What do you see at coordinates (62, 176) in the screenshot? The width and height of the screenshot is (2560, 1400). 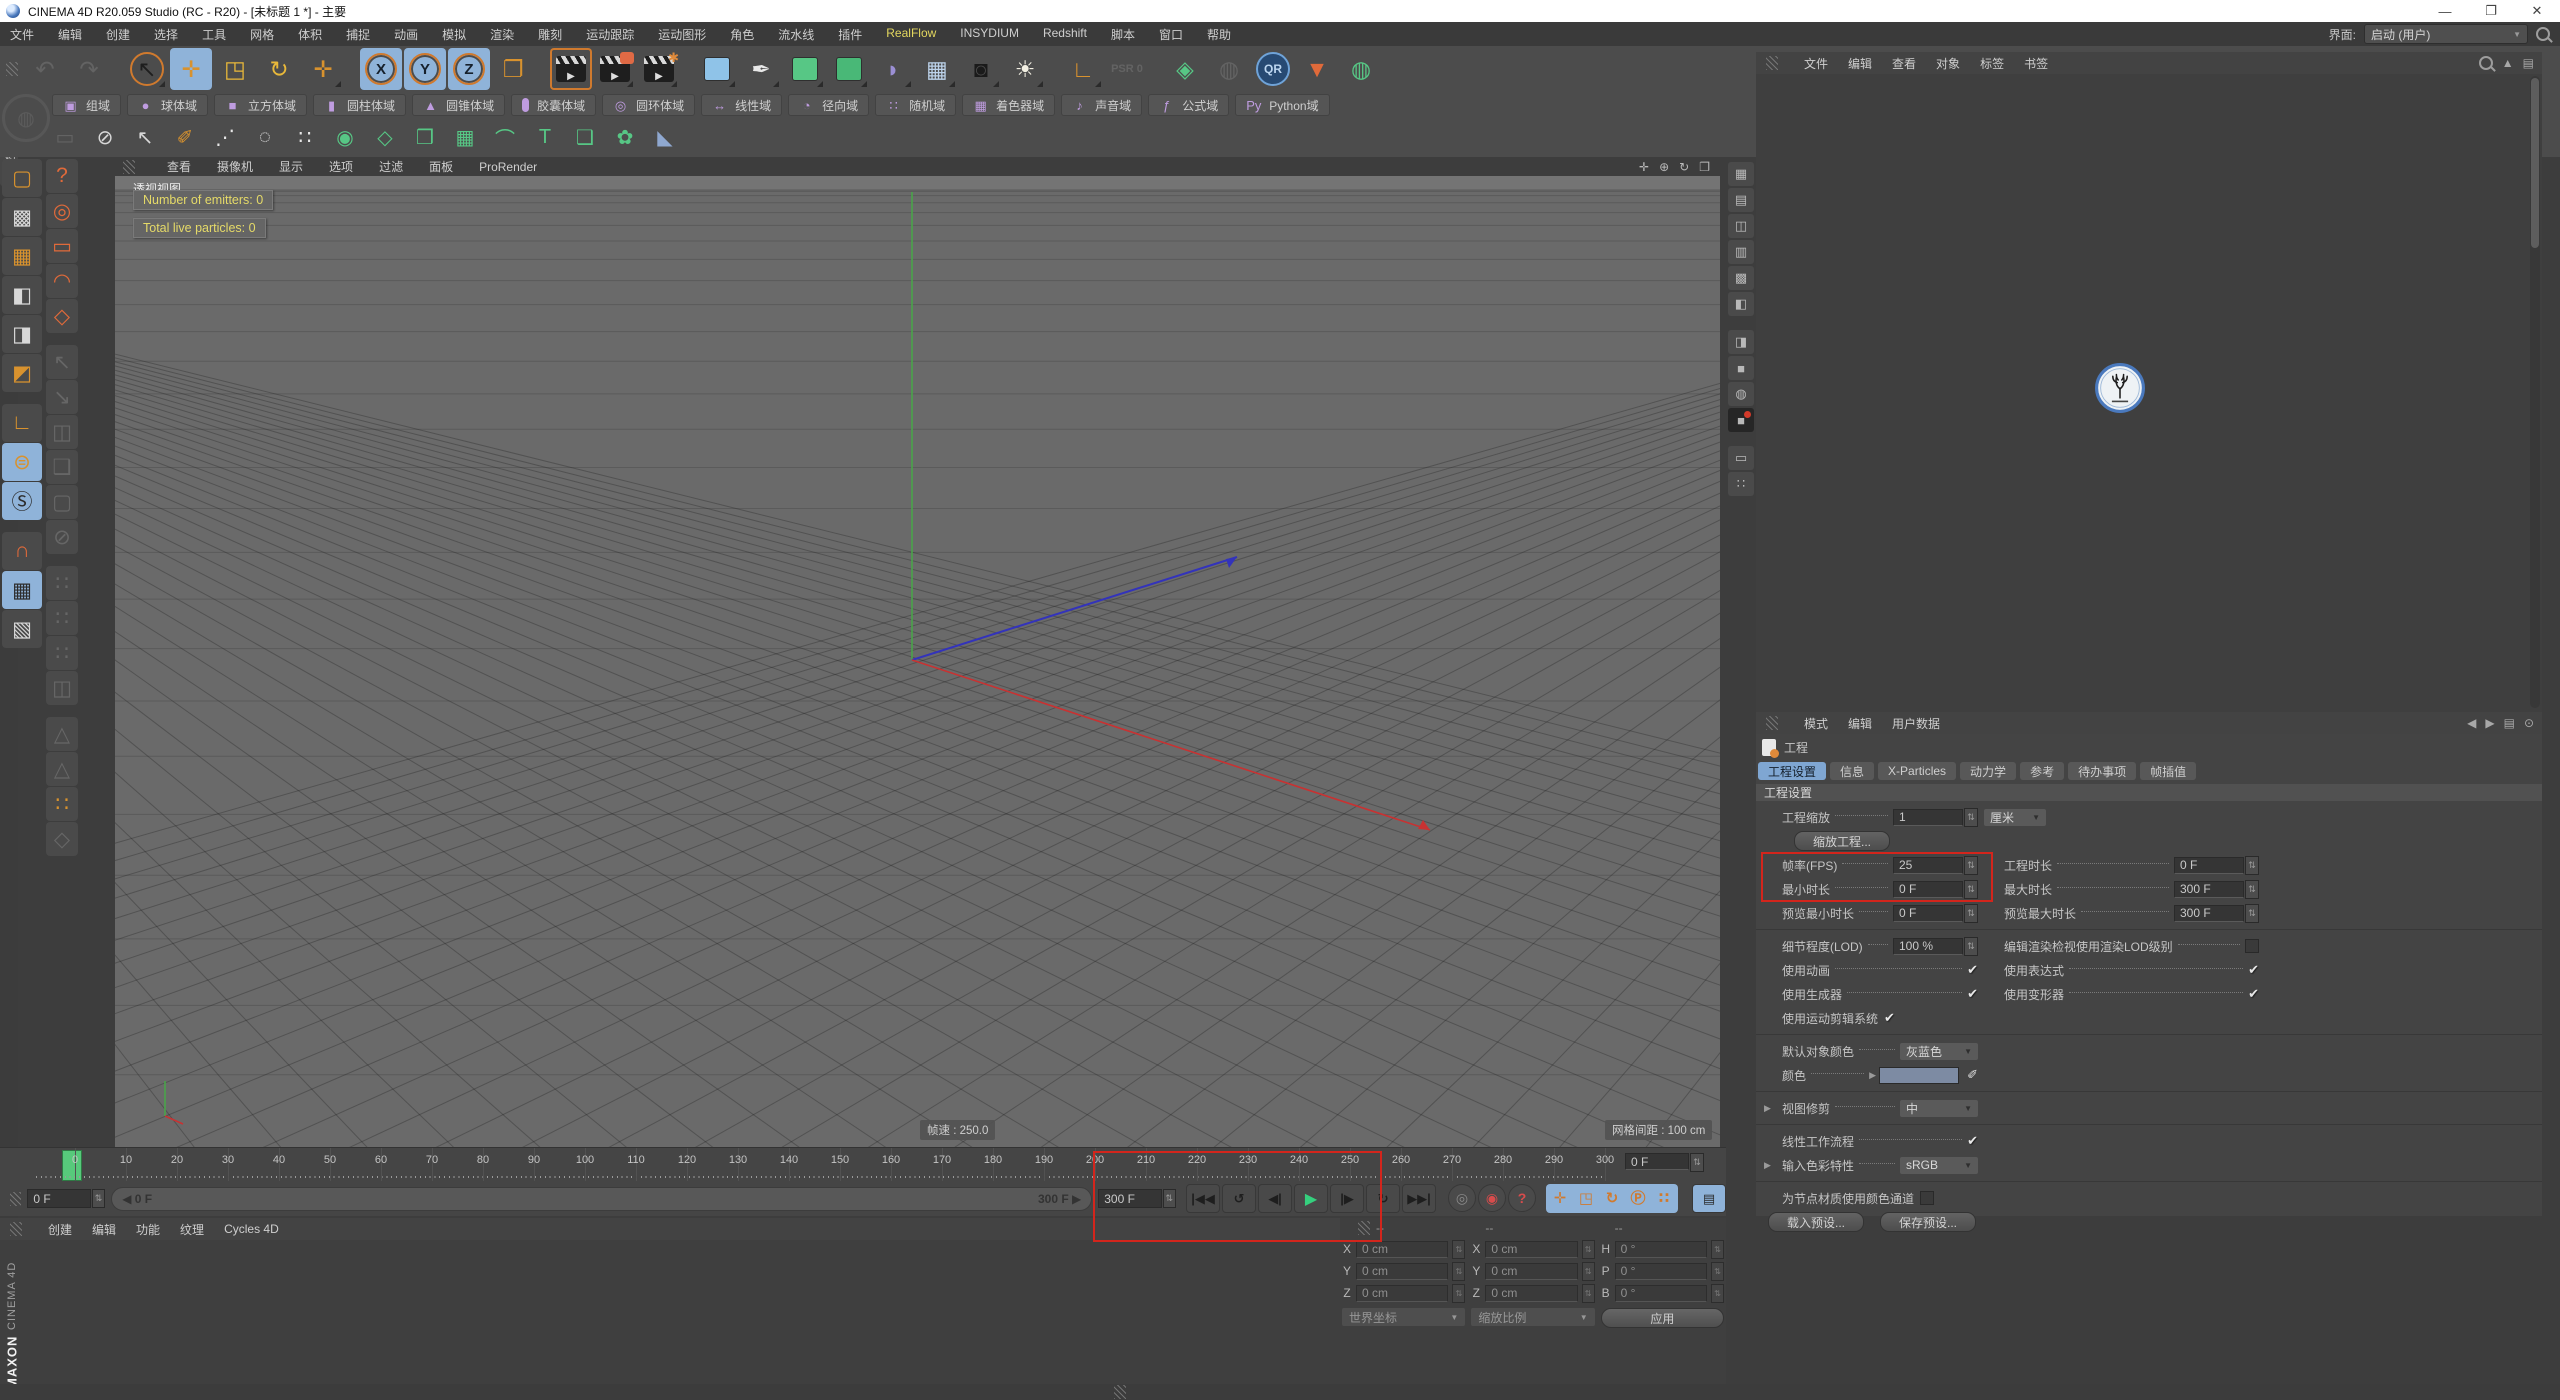 I see `commander-button: ?` at bounding box center [62, 176].